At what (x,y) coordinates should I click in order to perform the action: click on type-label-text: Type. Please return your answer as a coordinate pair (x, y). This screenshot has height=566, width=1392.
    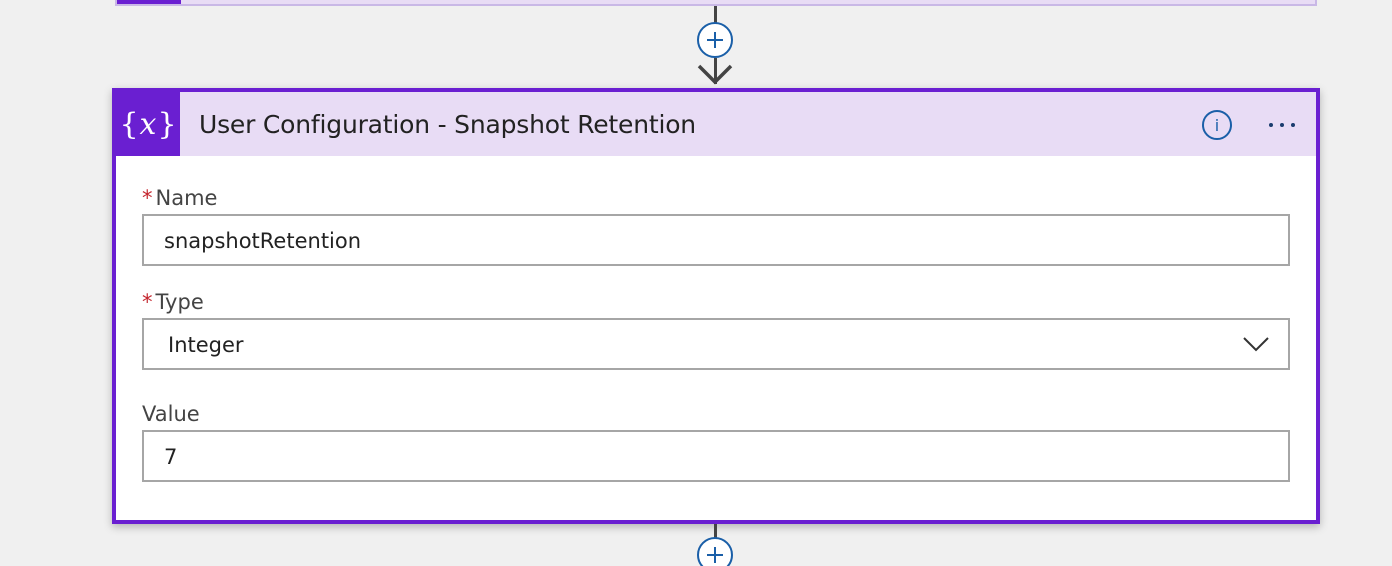
    Looking at the image, I should click on (179, 302).